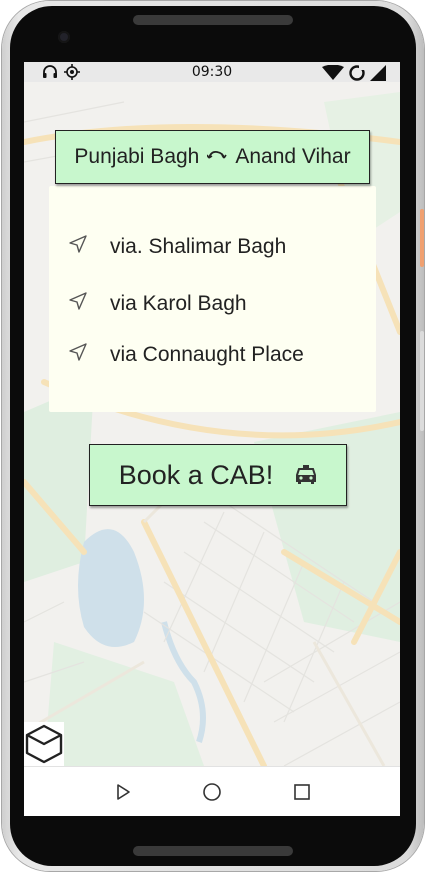 The height and width of the screenshot is (874, 428). Describe the element at coordinates (302, 792) in the screenshot. I see `recents-square-icon` at that location.